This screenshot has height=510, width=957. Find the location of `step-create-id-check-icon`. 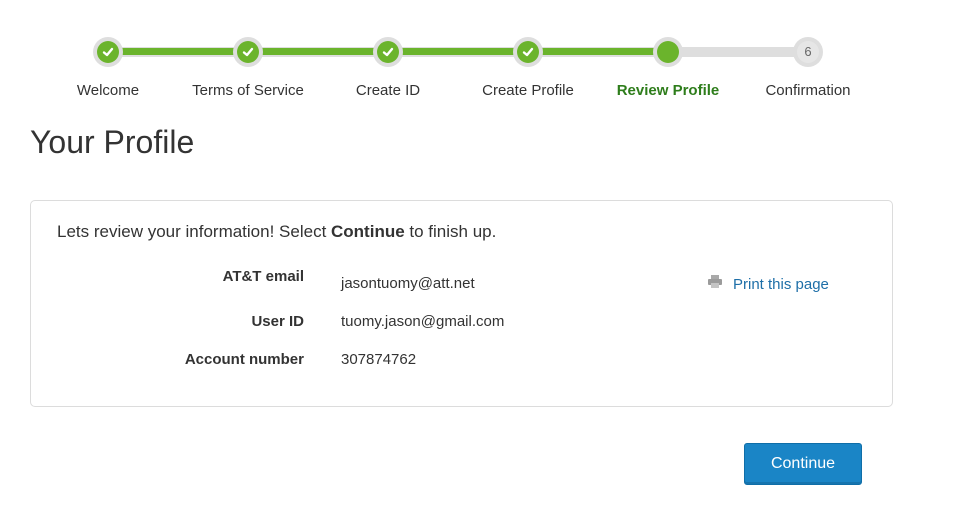

step-create-id-check-icon is located at coordinates (388, 52).